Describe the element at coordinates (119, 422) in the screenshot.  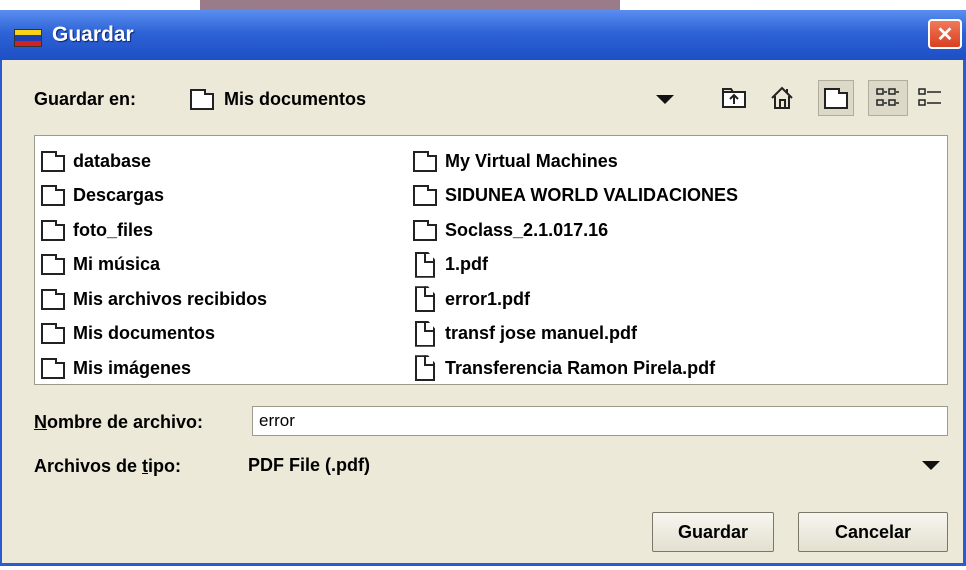
I see `filename-label: Nombre de archivo:` at that location.